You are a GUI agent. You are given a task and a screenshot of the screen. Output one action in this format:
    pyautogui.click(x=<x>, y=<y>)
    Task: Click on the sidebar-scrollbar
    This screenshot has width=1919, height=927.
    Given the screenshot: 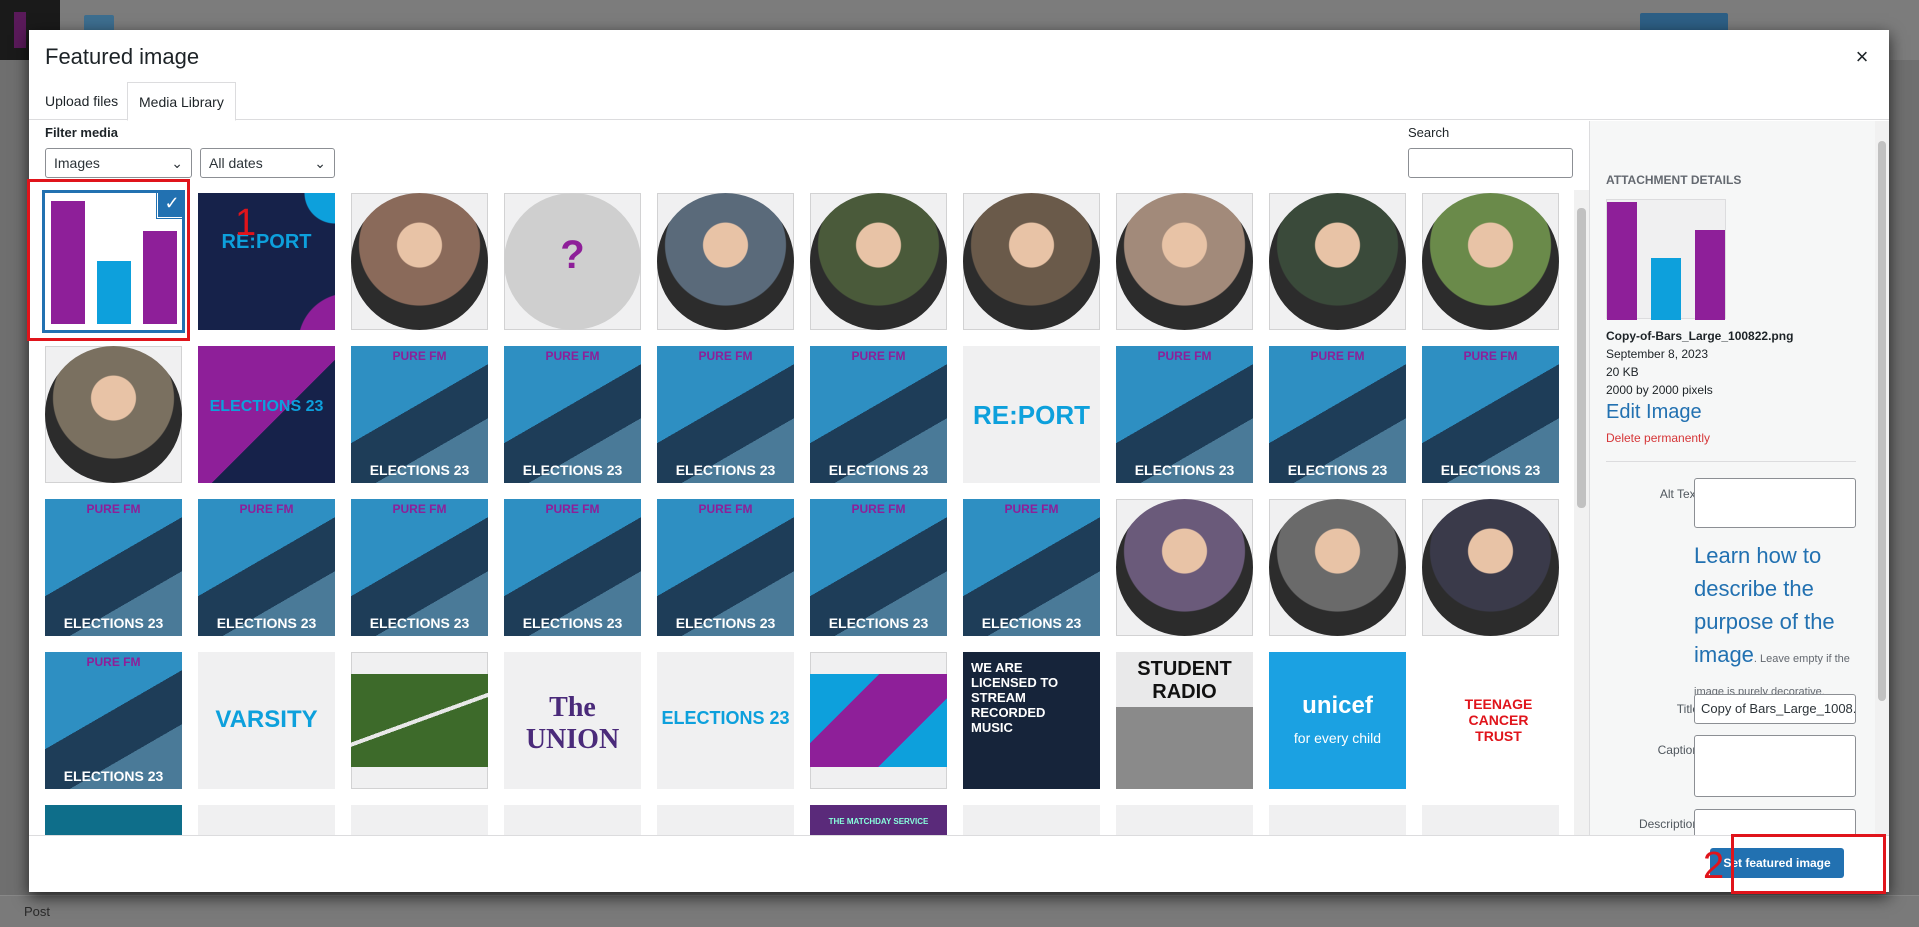 What is the action you would take?
    pyautogui.click(x=1882, y=478)
    